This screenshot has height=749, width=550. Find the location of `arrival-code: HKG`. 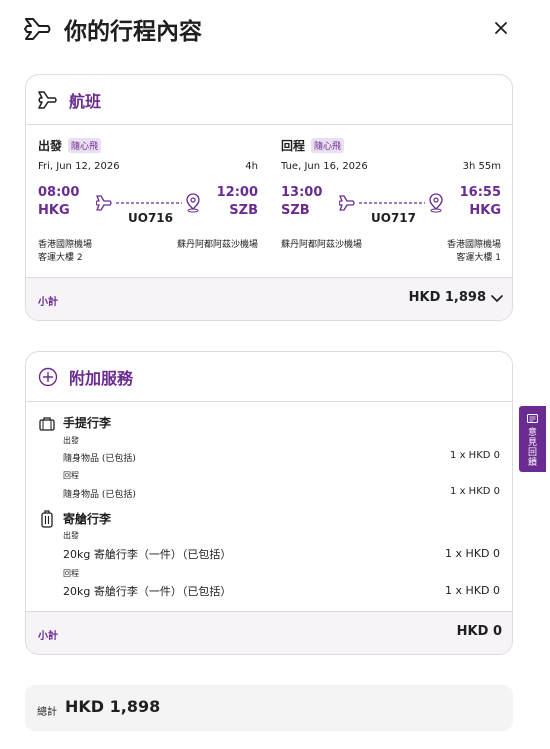

arrival-code: HKG is located at coordinates (485, 210).